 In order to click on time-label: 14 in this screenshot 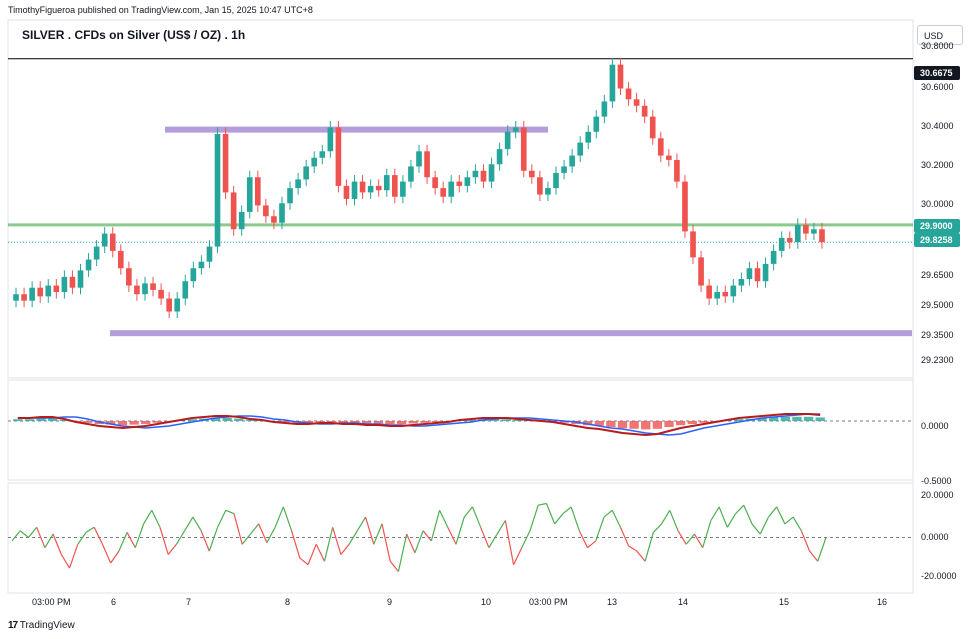, I will do `click(683, 602)`.